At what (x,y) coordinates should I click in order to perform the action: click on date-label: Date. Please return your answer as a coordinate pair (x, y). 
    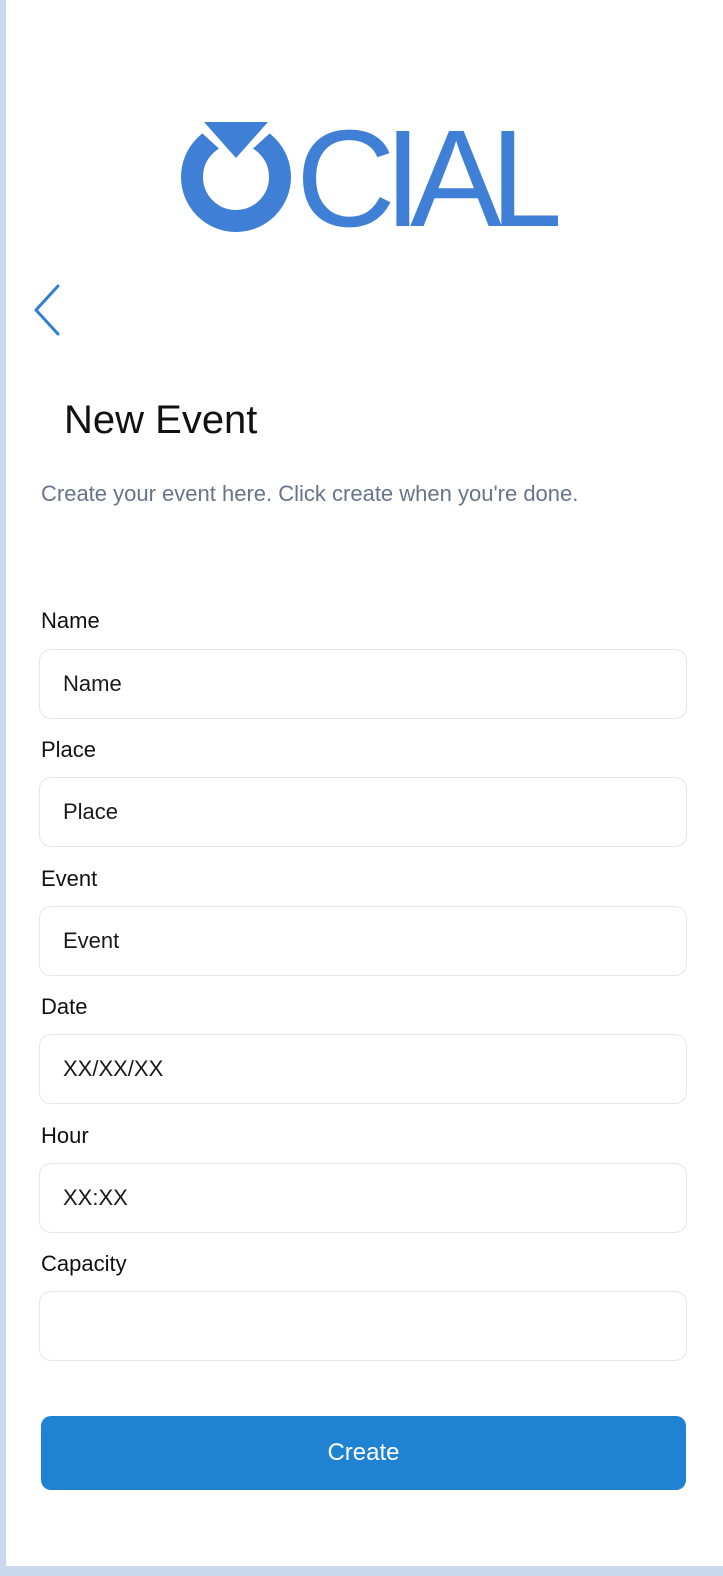
    Looking at the image, I should click on (64, 1006).